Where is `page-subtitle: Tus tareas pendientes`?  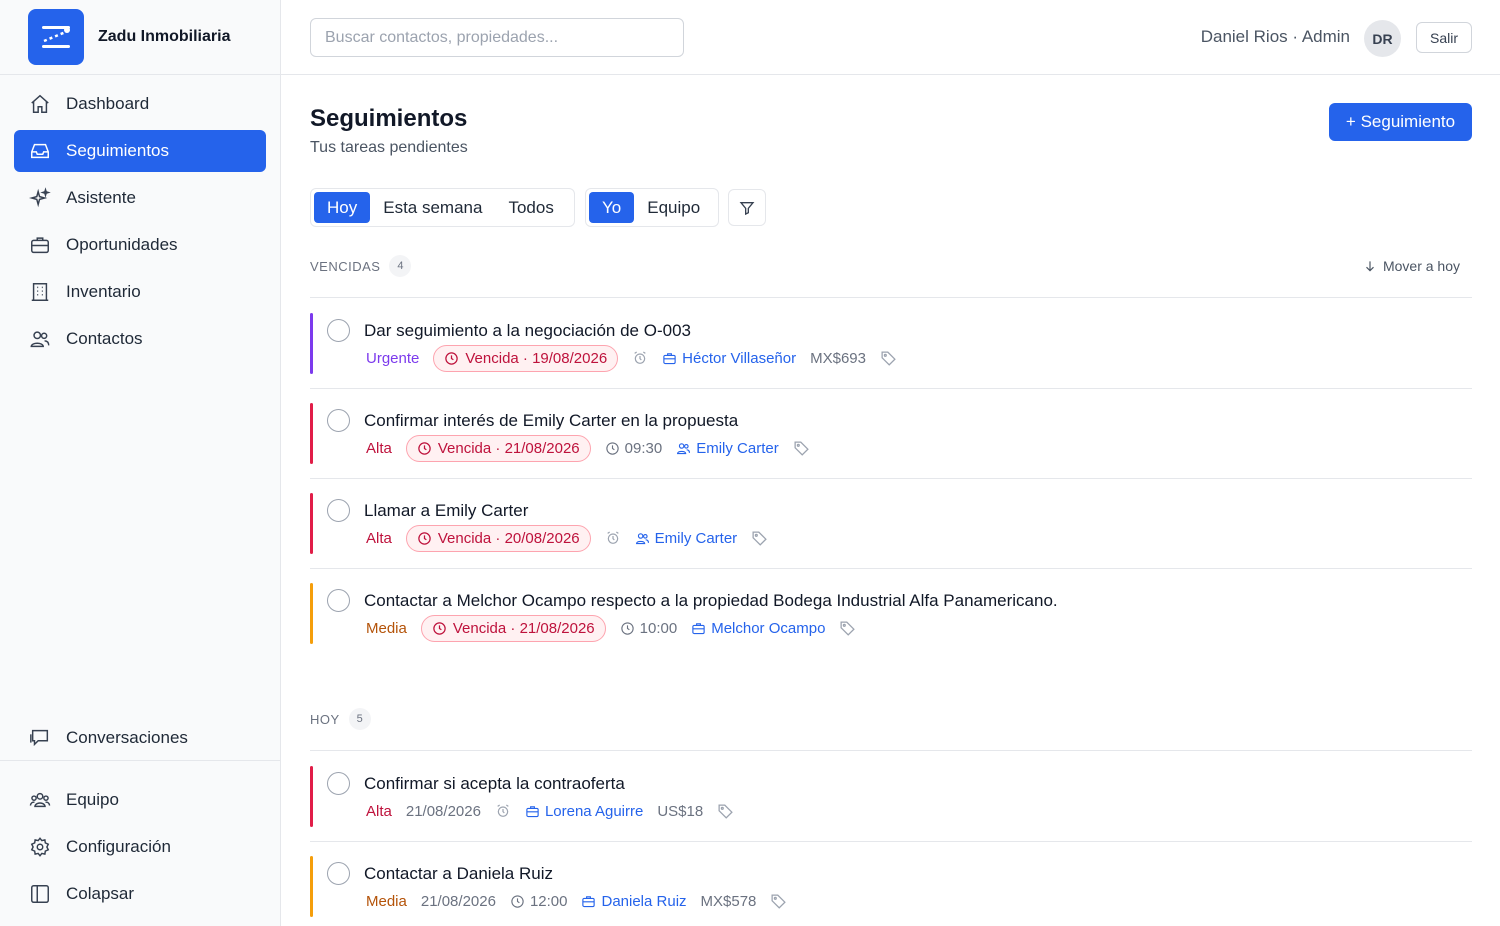
page-subtitle: Tus tareas pendientes is located at coordinates (389, 147).